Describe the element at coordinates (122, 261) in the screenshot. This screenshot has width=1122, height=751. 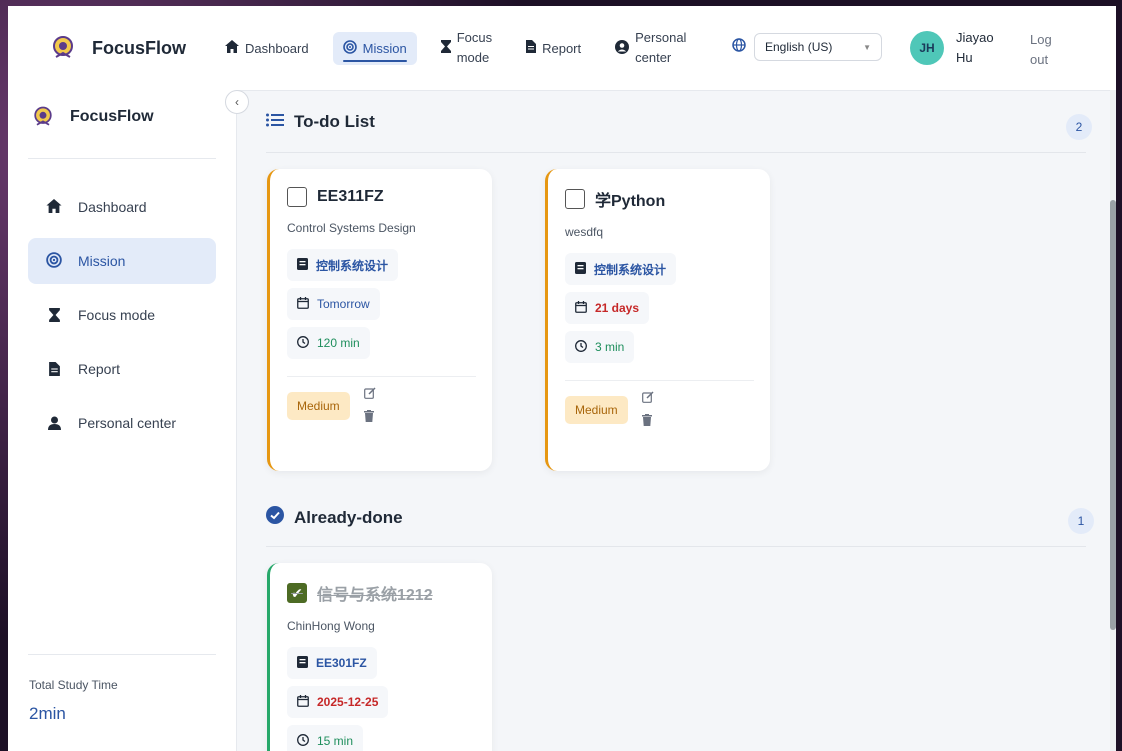
I see `sidebar-item-mission: Mission` at that location.